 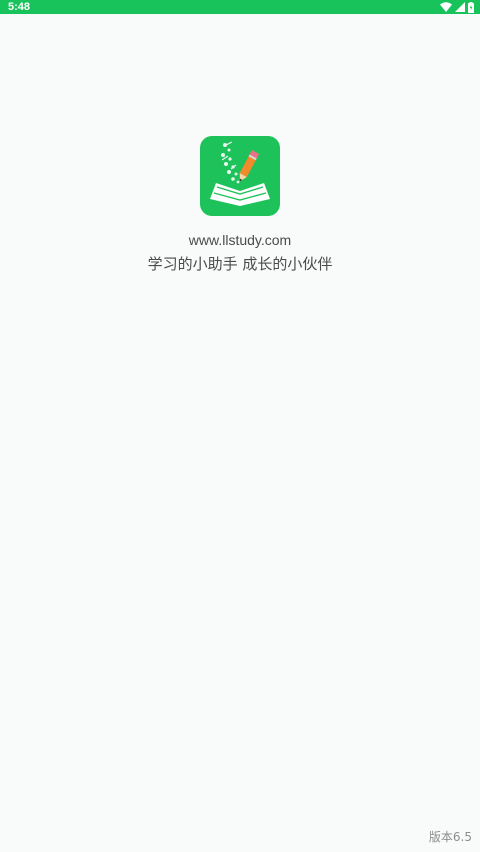 I want to click on website-url: www.llstudy.com, so click(x=240, y=240).